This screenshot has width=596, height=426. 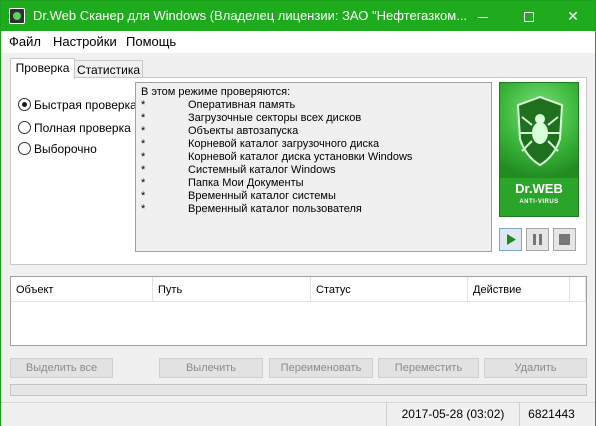 I want to click on column-header-status: Статус, so click(x=389, y=289).